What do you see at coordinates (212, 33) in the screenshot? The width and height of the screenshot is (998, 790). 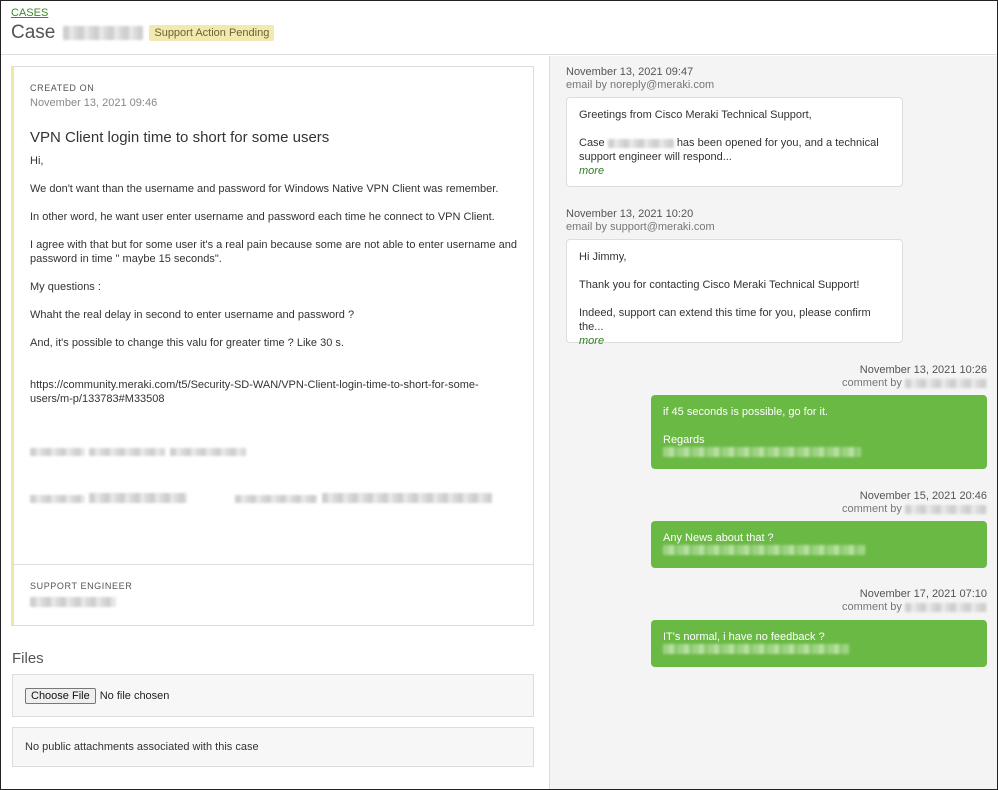 I see `status-badge: Support Action Pending` at bounding box center [212, 33].